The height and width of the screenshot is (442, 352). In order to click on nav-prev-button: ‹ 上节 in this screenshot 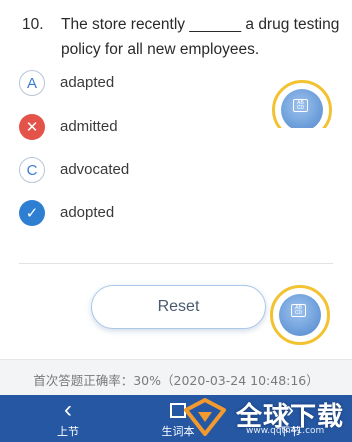, I will do `click(68, 418)`.